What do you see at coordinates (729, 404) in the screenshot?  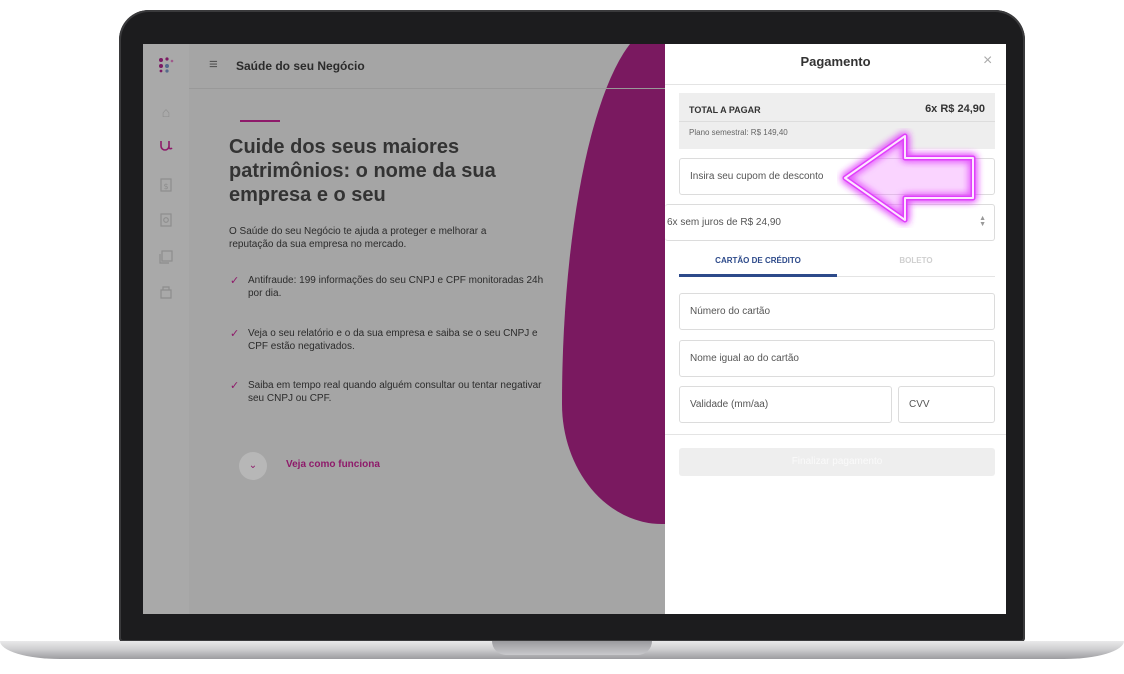 I see `expiry-placeholder: Validade (mm/aa)` at bounding box center [729, 404].